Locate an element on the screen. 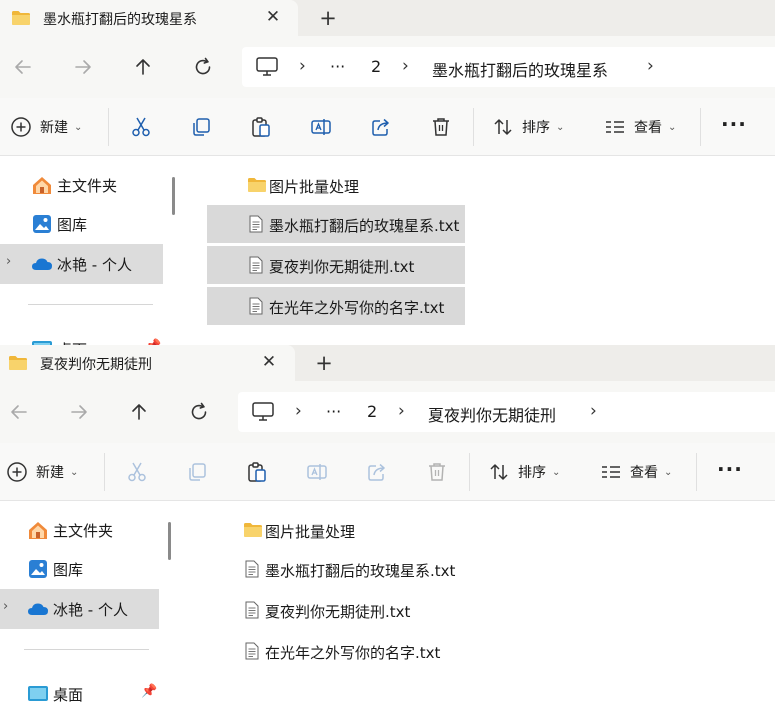  breadcrumb-current: 夏夜判你无期徒刑 is located at coordinates (492, 414).